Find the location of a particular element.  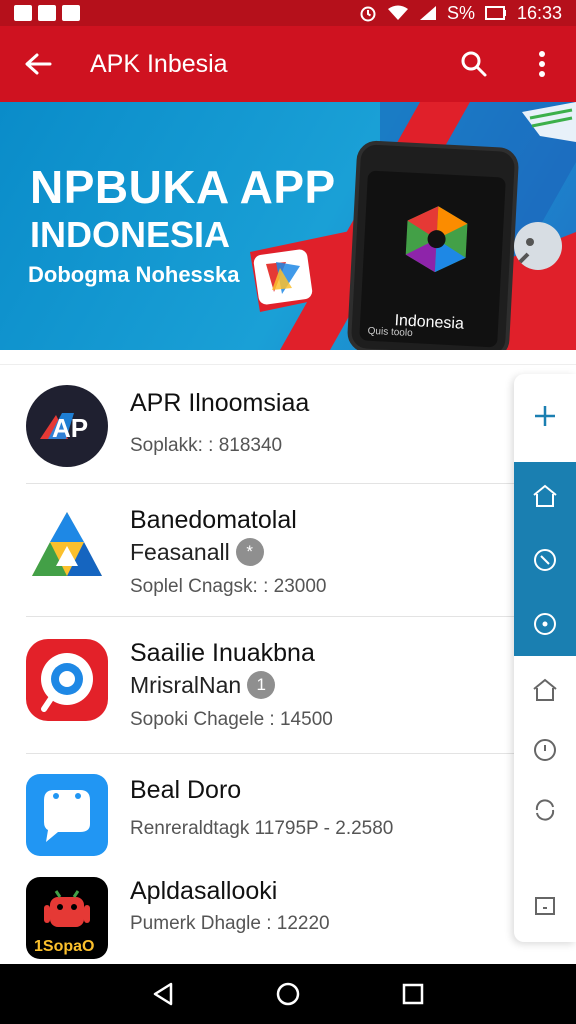

triangle-logo-icon is located at coordinates (67, 547).